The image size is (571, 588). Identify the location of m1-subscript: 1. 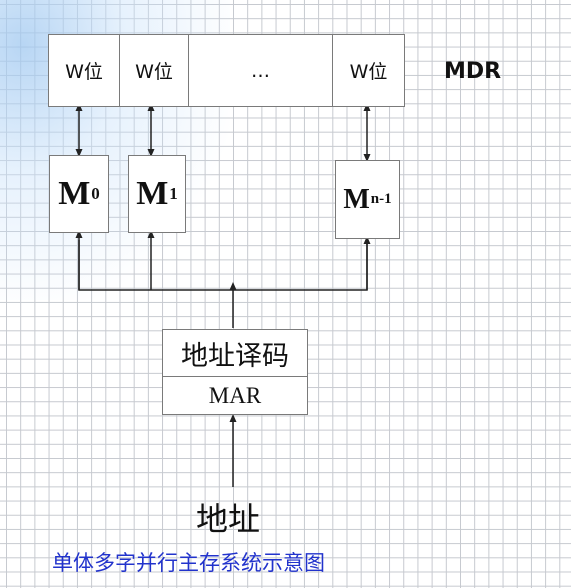
(173, 193).